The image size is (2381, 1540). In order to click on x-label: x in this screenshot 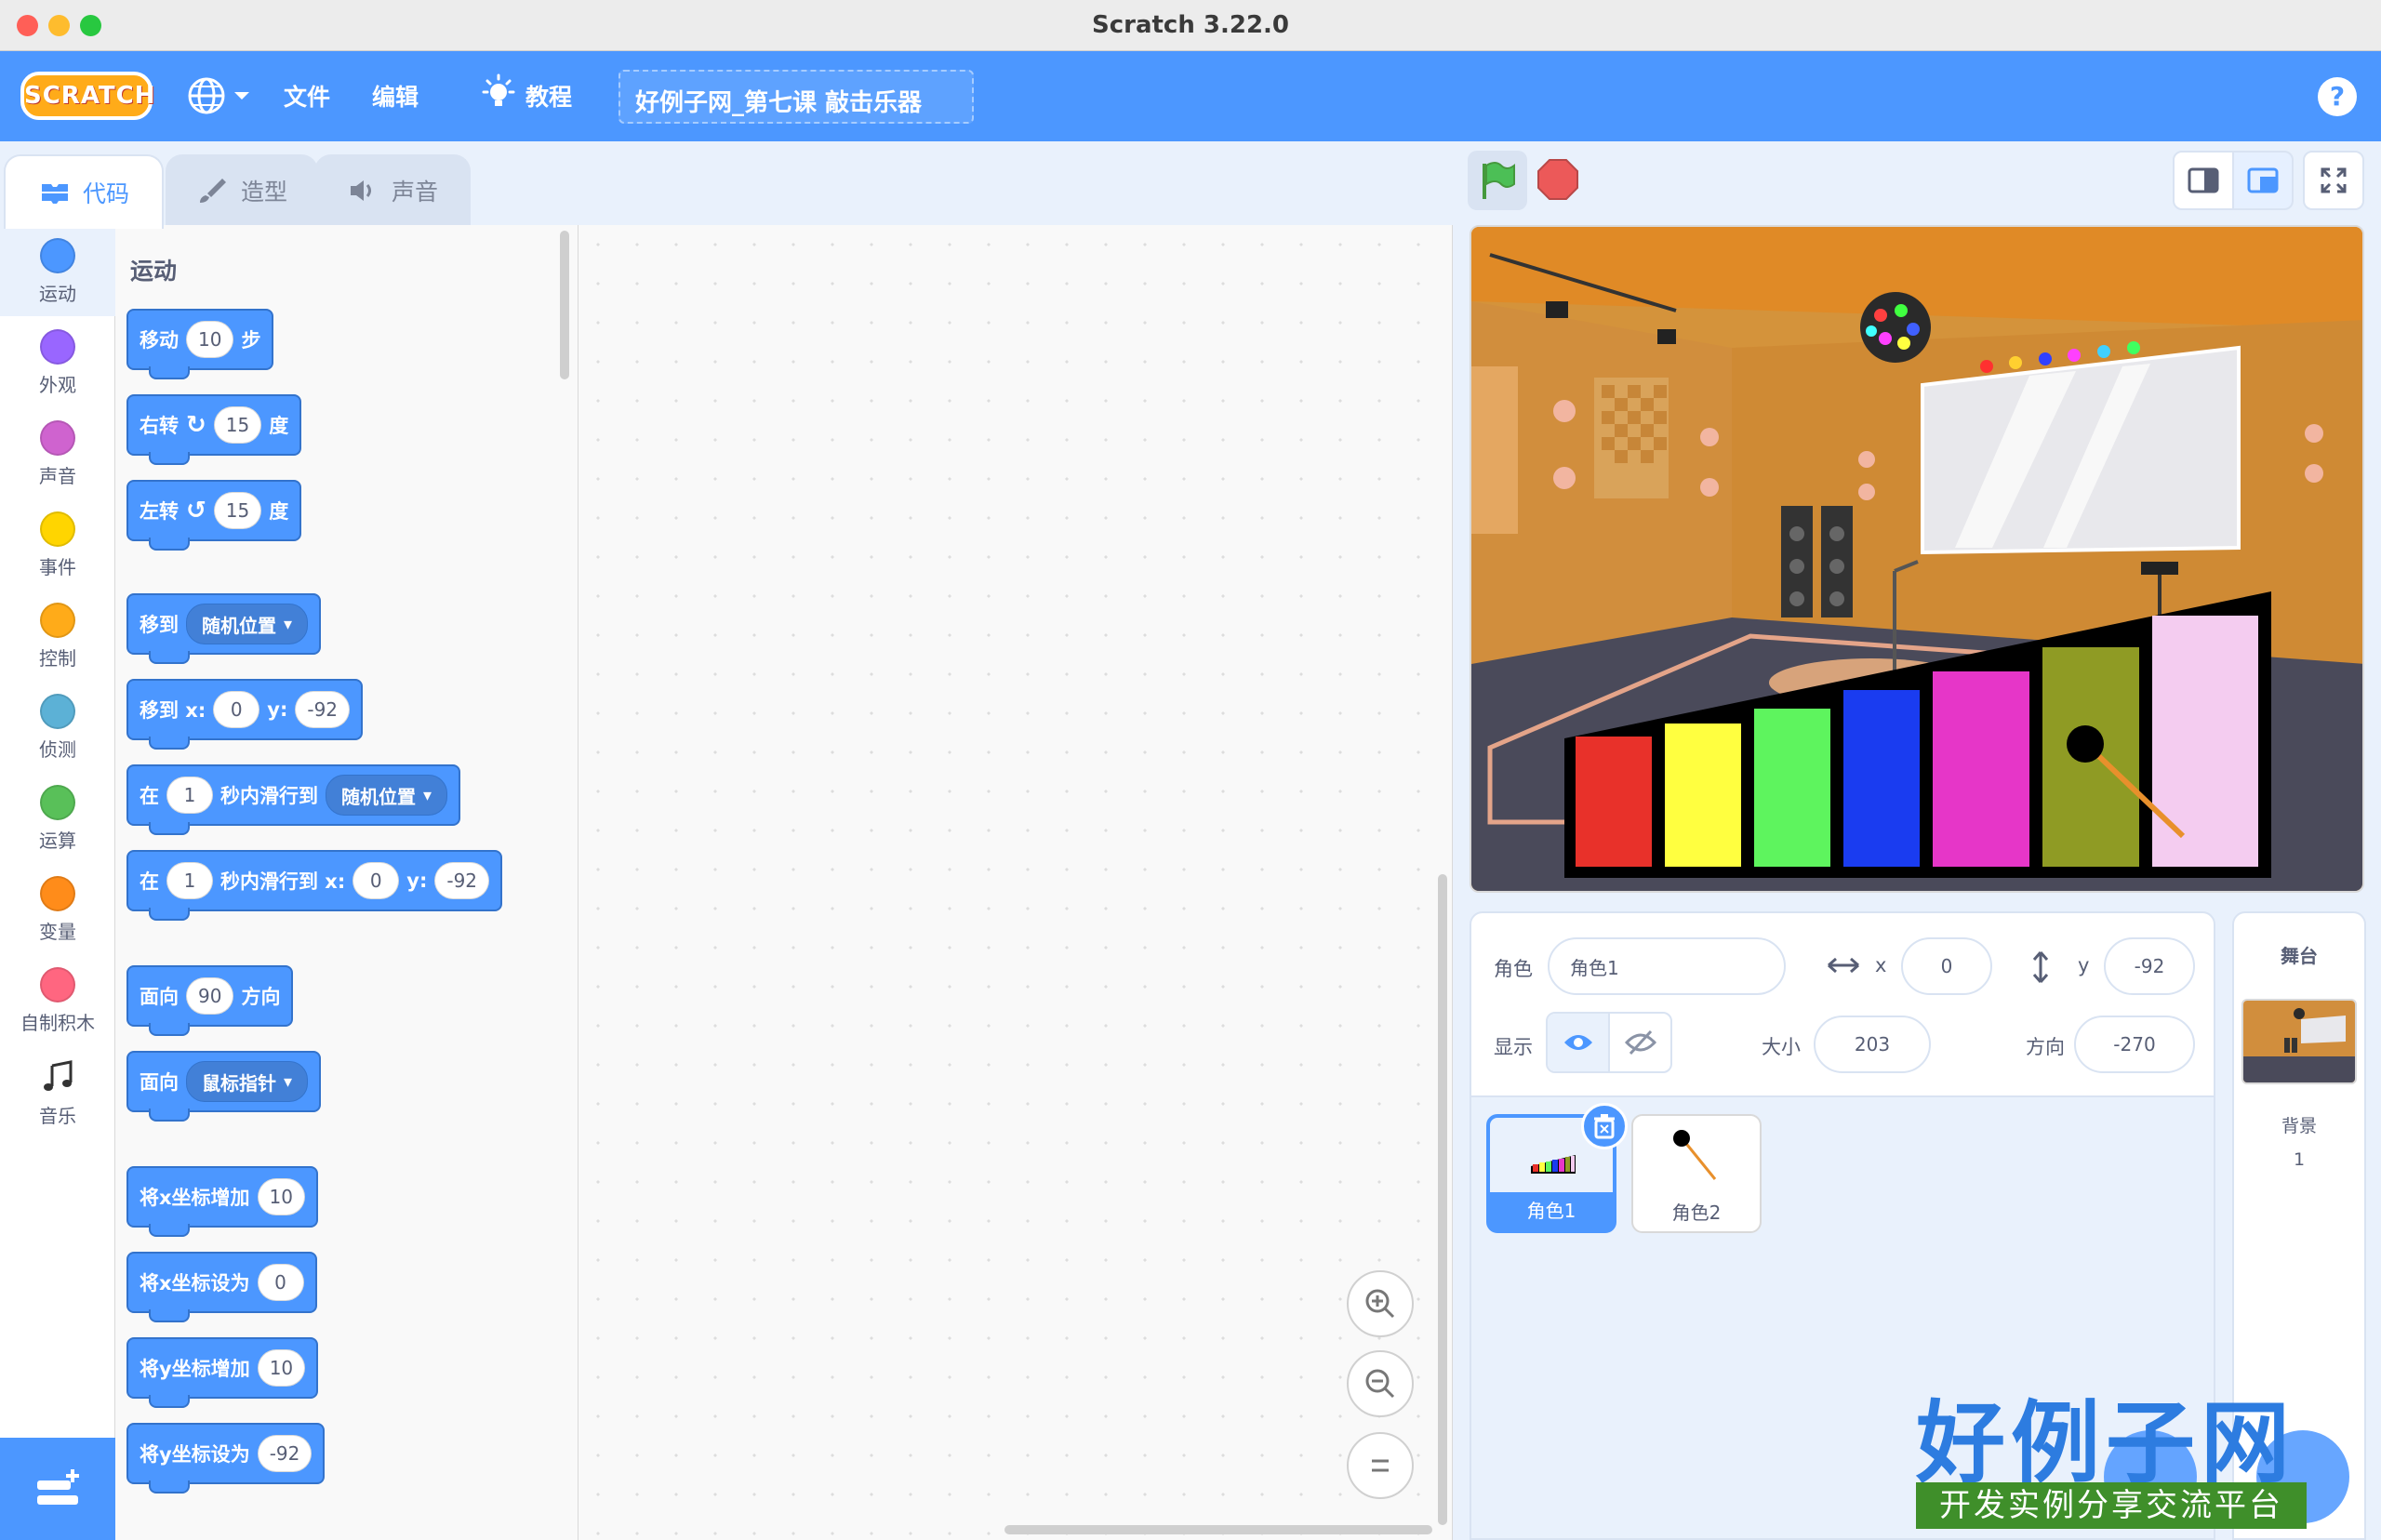, I will do `click(1881, 965)`.